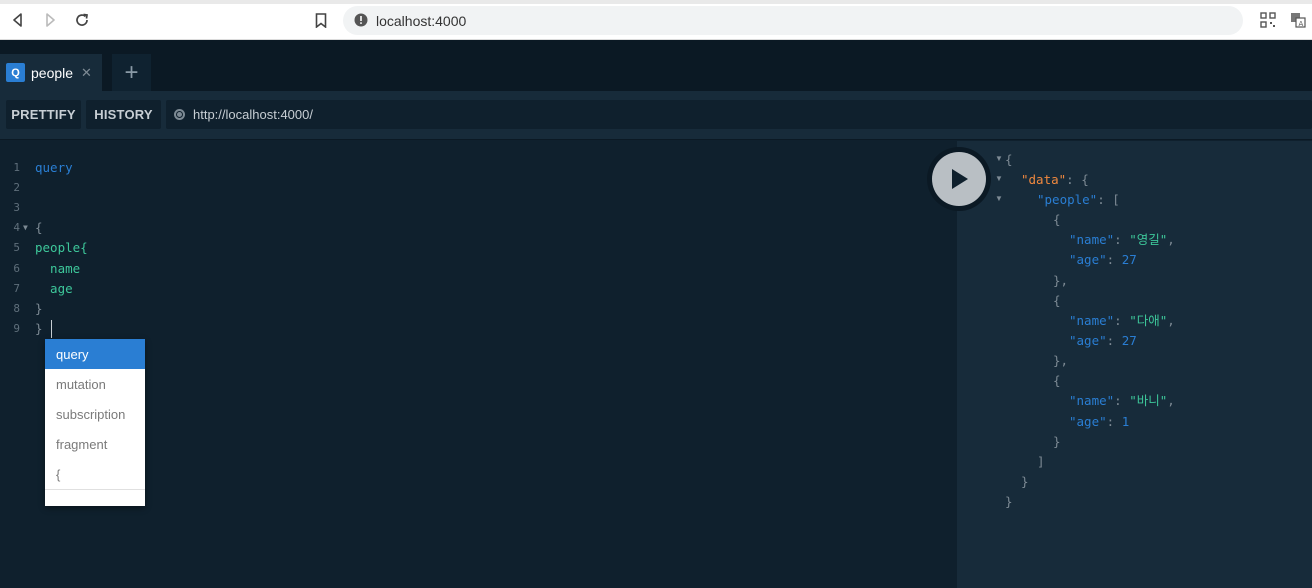 Image resolution: width=1312 pixels, height=588 pixels. I want to click on prettify-button: PRETTIFY, so click(43, 114).